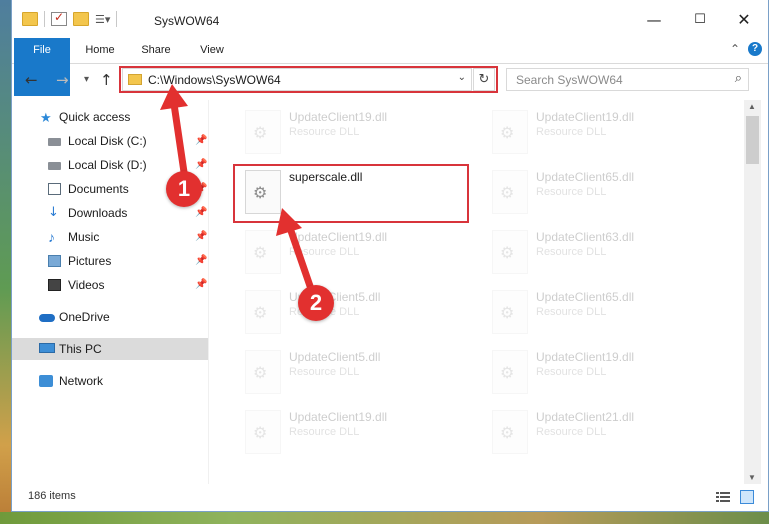 The image size is (769, 524). What do you see at coordinates (184, 189) in the screenshot?
I see `step-badge-1: 1` at bounding box center [184, 189].